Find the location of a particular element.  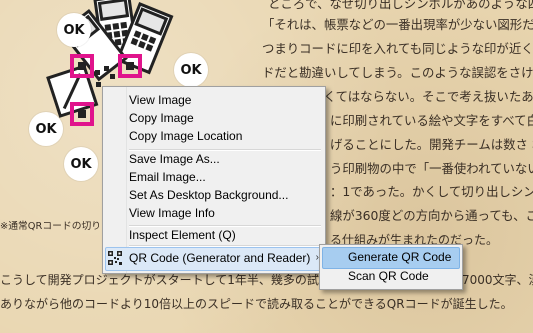

qr-code-icon is located at coordinates (115, 258).